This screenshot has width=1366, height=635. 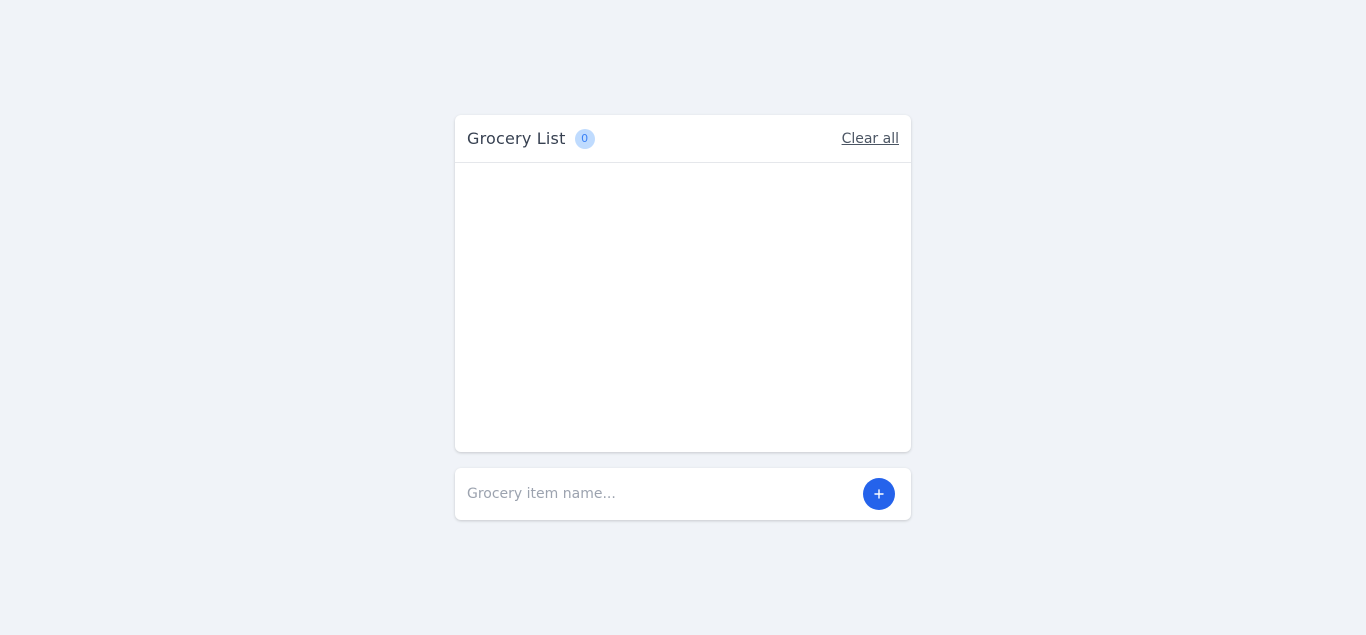 I want to click on clear-all-link: Clear all, so click(x=870, y=139).